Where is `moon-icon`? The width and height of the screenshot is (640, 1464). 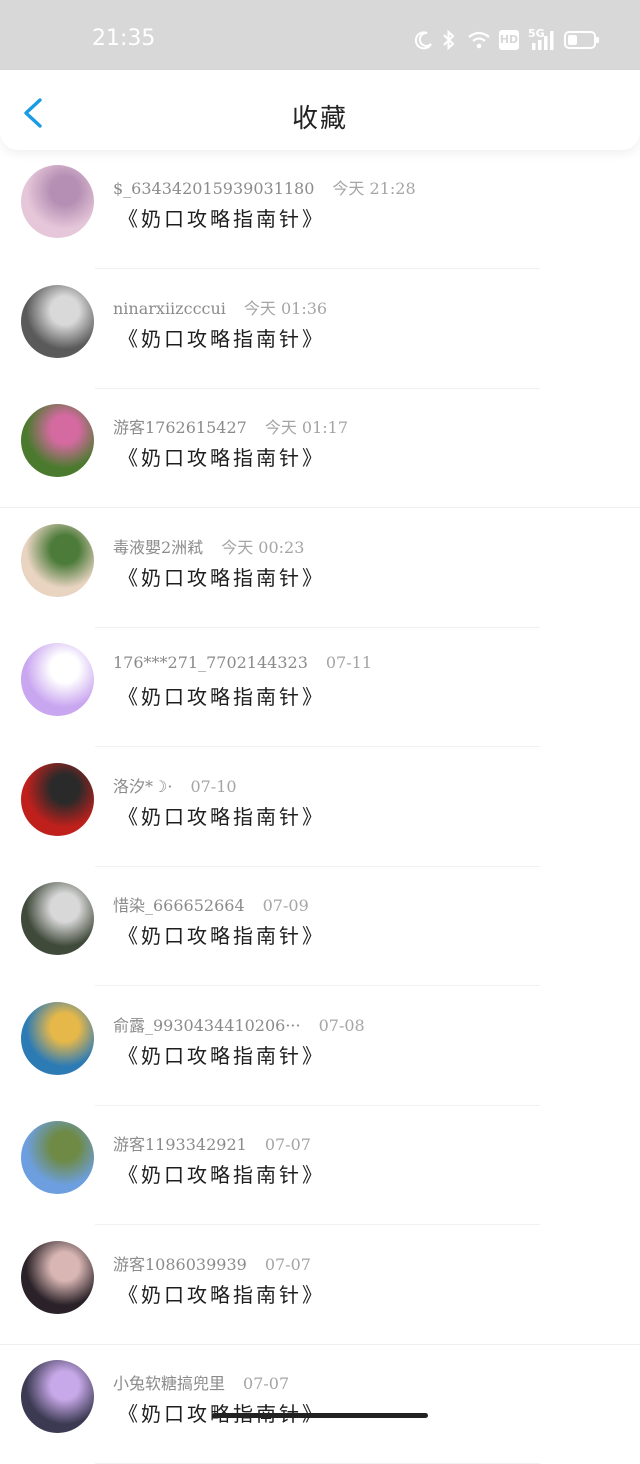 moon-icon is located at coordinates (423, 40).